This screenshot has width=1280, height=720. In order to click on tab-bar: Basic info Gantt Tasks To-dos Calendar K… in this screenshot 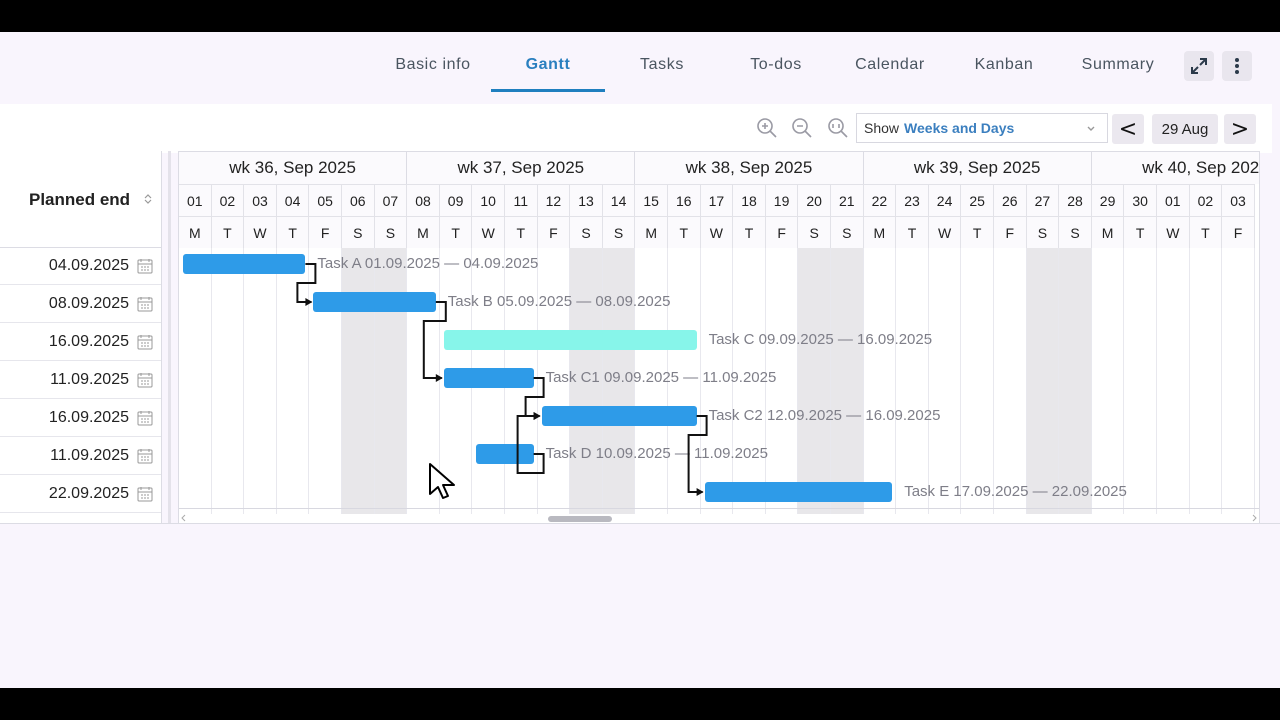, I will do `click(640, 67)`.